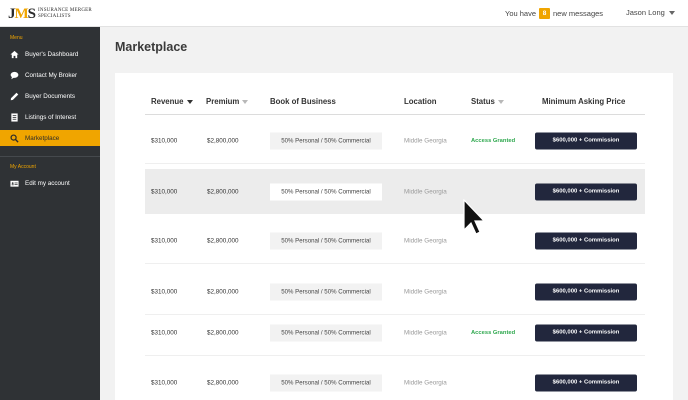  I want to click on chat-bubble-icon, so click(14, 75).